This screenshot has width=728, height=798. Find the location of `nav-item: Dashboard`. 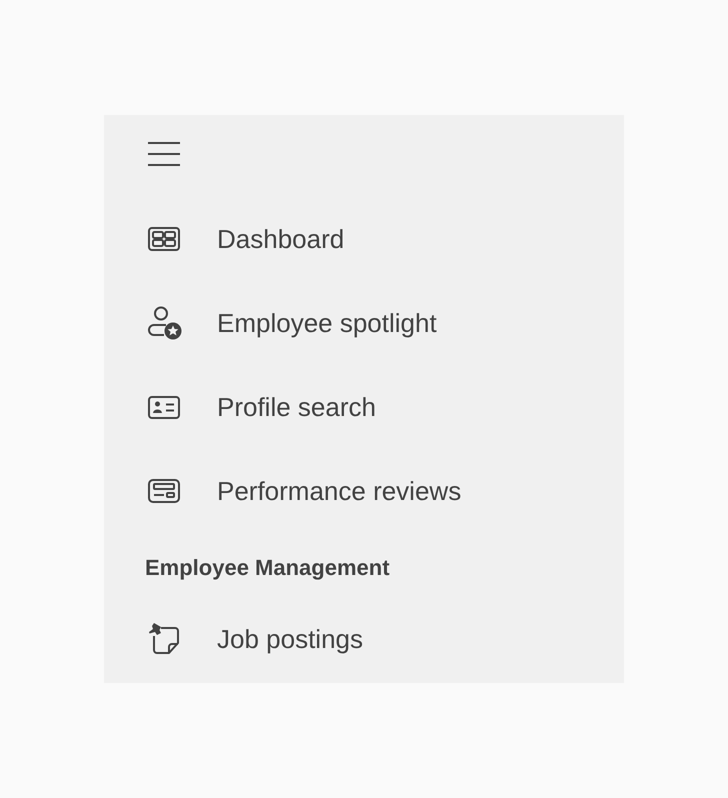

nav-item: Dashboard is located at coordinates (364, 239).